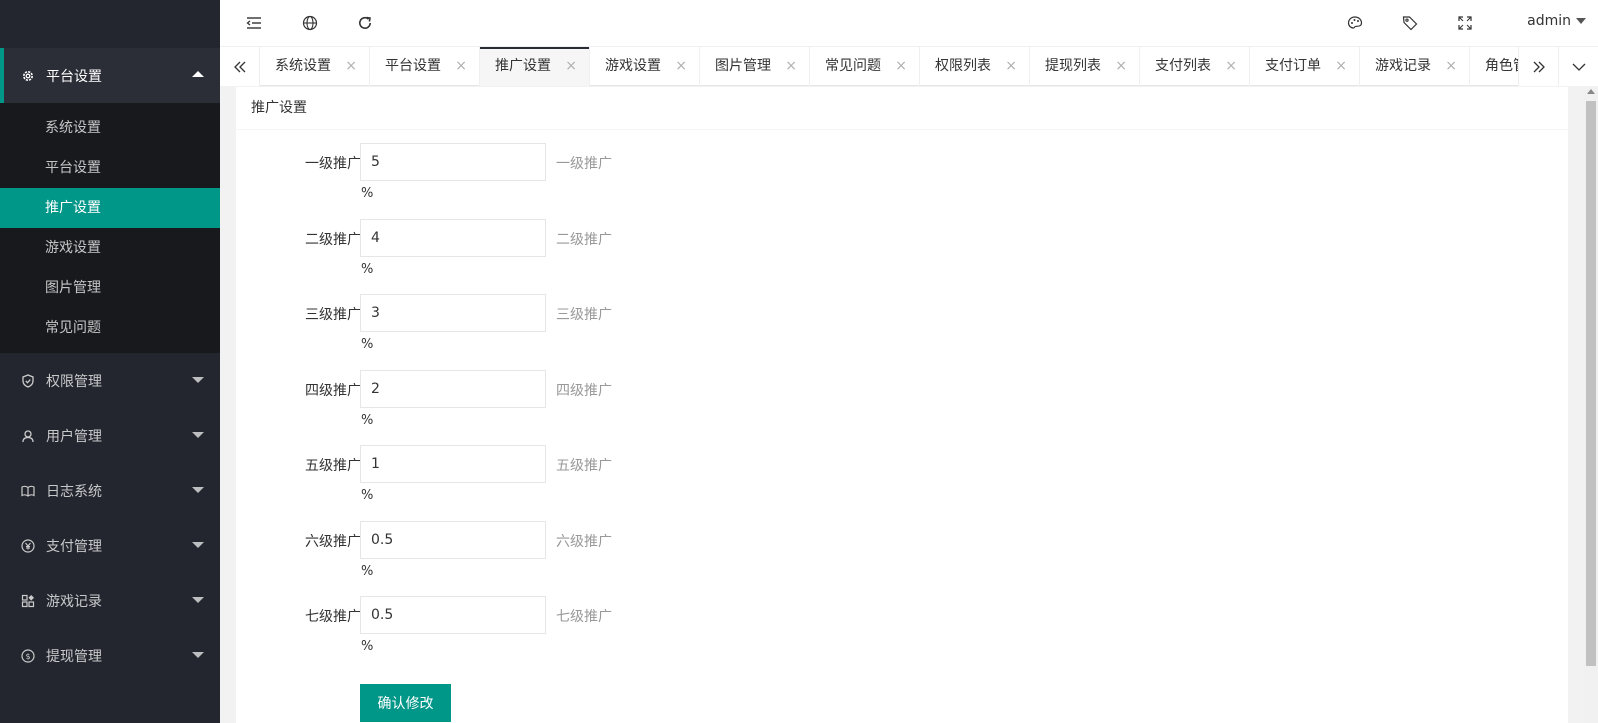  What do you see at coordinates (74, 601) in the screenshot?
I see `sidebar-item-label: 游戏记录` at bounding box center [74, 601].